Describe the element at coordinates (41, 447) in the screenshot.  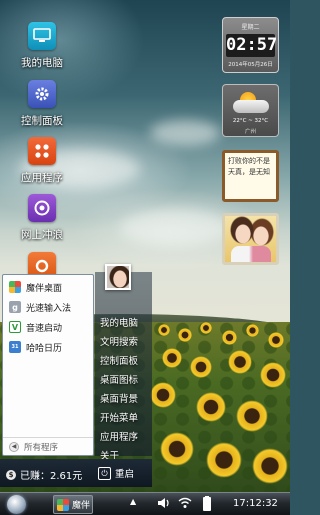
I see `all-programs-label: 所有程序` at that location.